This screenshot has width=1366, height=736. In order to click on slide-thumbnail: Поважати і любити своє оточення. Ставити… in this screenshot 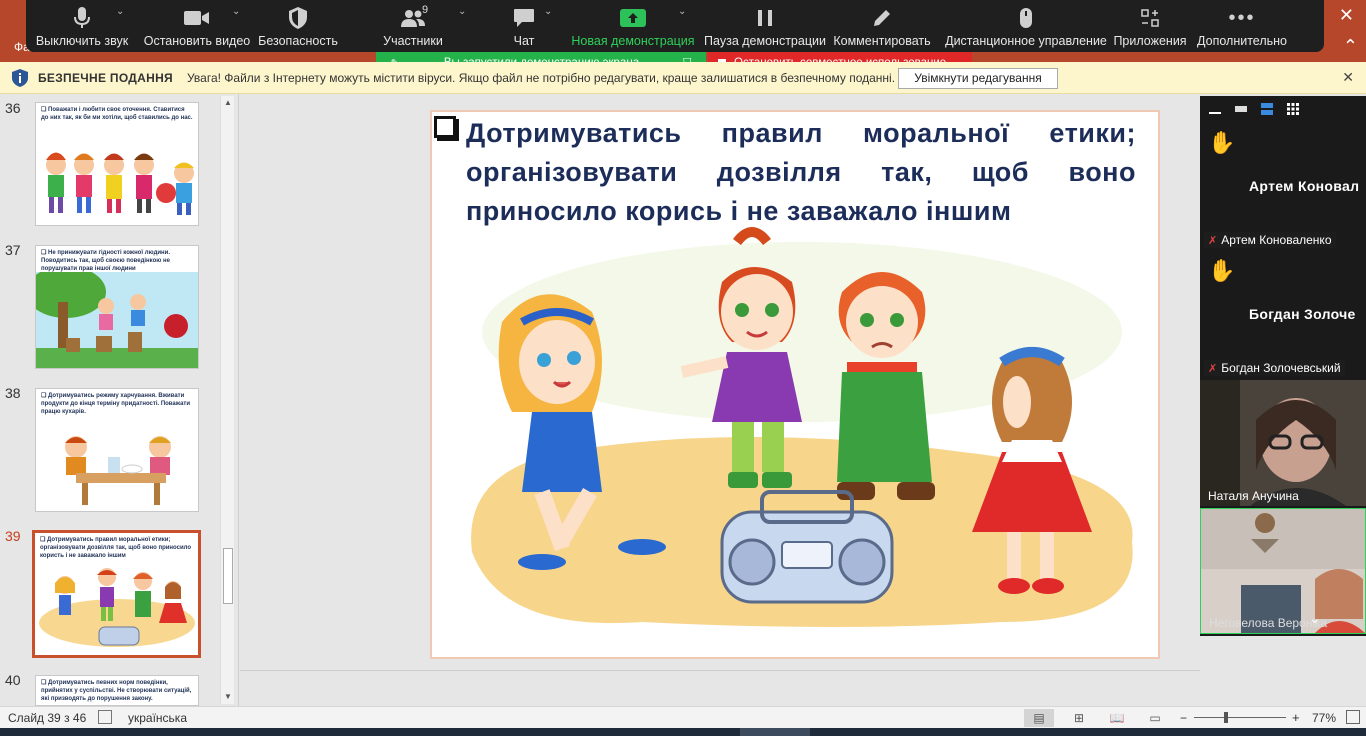, I will do `click(117, 164)`.